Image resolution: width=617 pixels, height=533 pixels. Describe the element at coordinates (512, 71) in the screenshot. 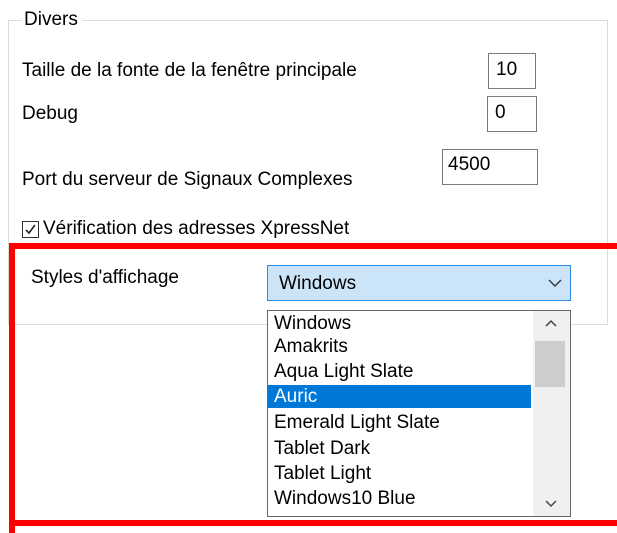

I see `font-size-input: 10` at that location.